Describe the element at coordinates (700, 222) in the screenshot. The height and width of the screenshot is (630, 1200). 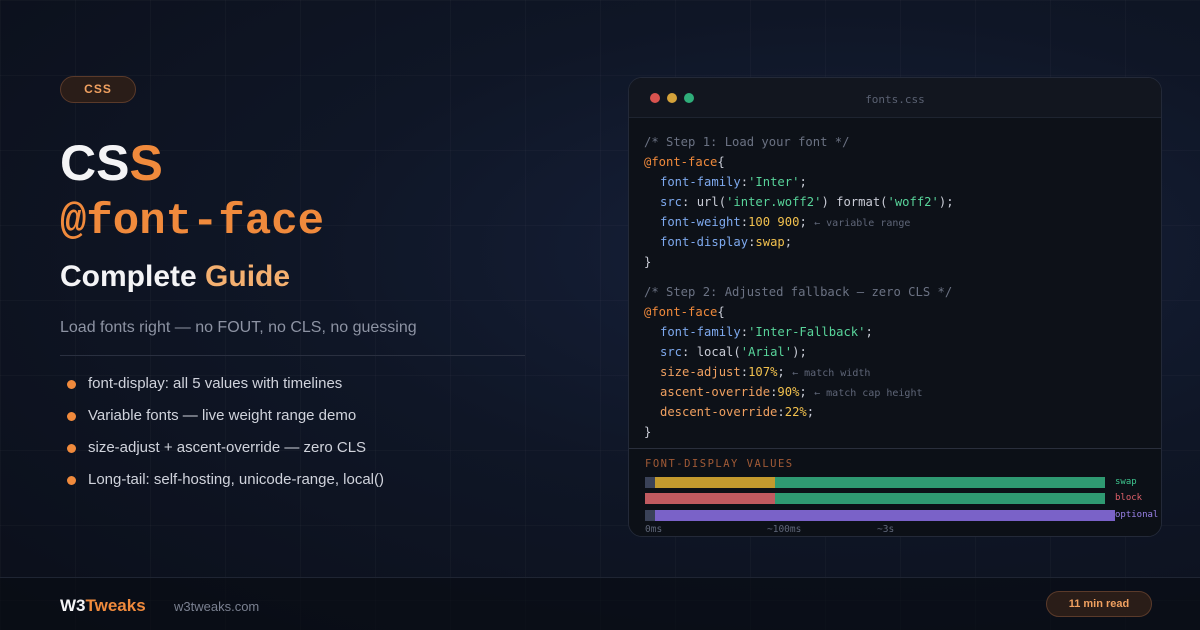
I see `code-property: font-weight` at that location.